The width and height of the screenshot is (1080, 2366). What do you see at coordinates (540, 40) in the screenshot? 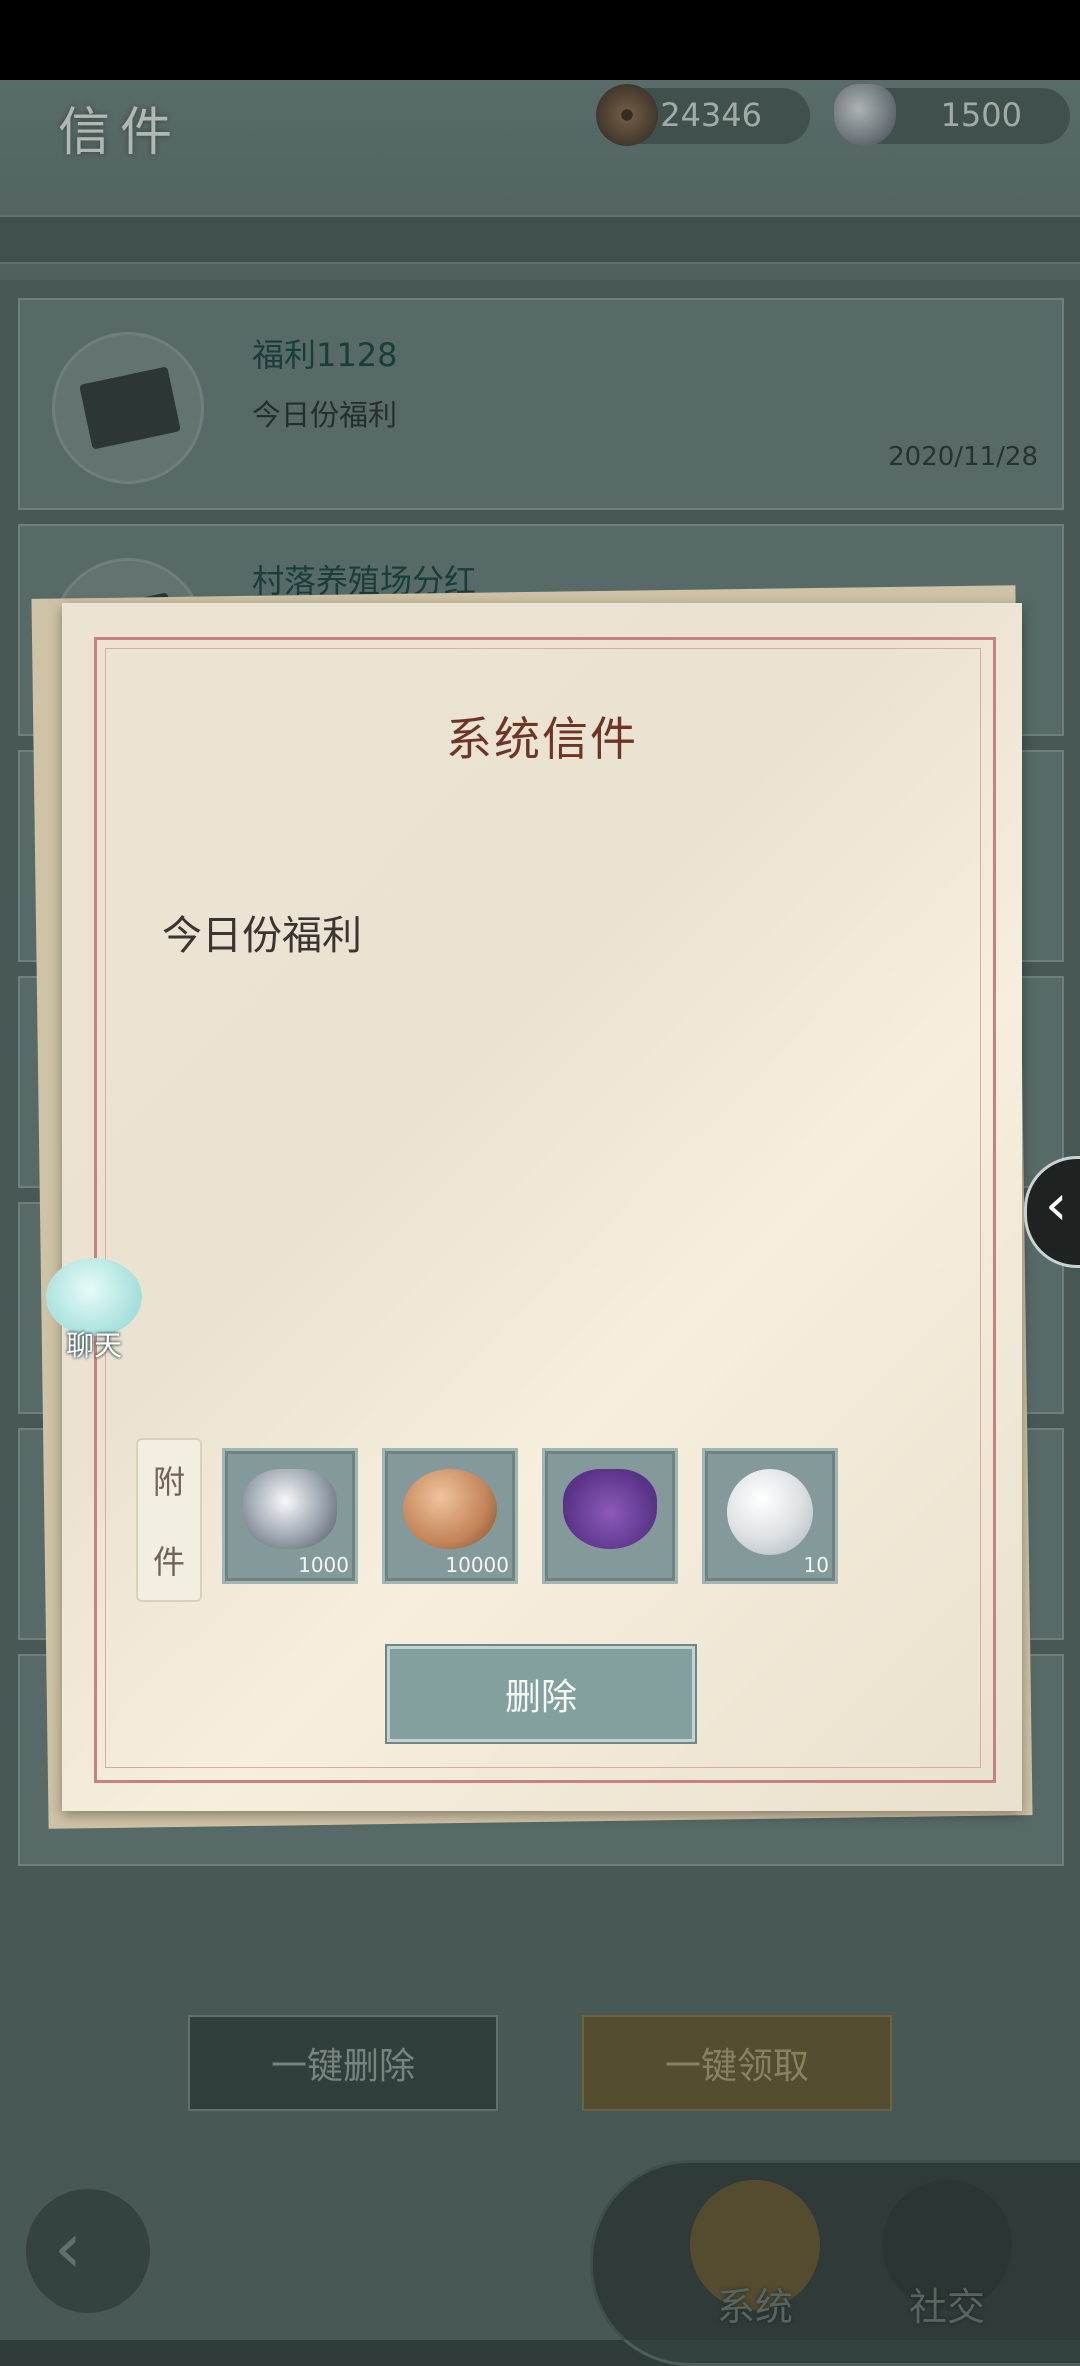
I see `status-bar` at bounding box center [540, 40].